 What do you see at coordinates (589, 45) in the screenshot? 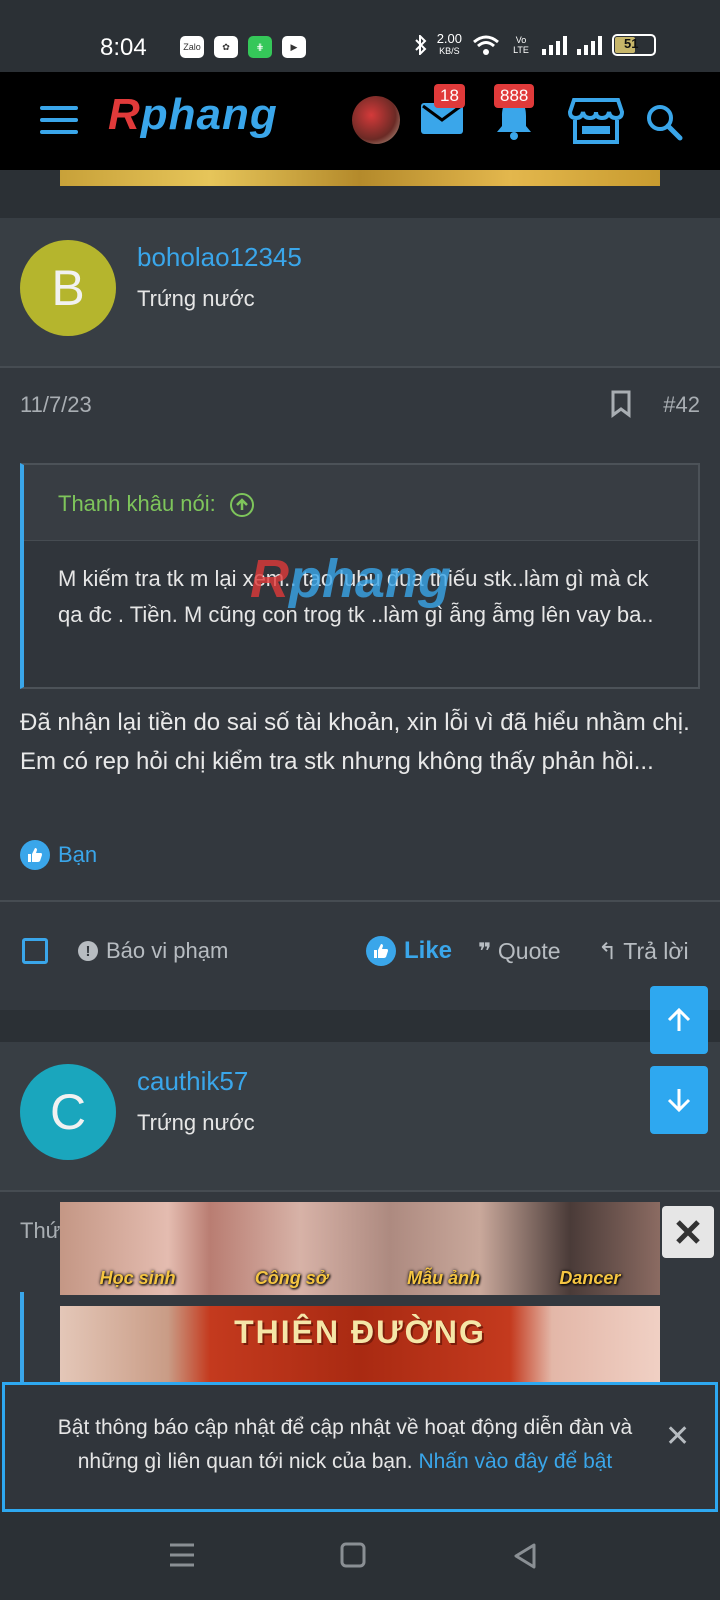
I see `signal-2-icon` at bounding box center [589, 45].